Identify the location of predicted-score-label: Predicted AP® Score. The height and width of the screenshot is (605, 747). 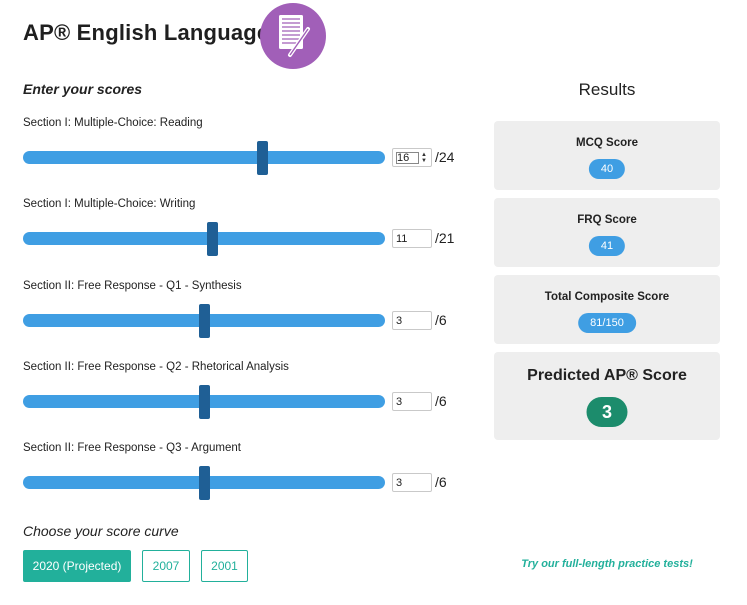
(607, 375).